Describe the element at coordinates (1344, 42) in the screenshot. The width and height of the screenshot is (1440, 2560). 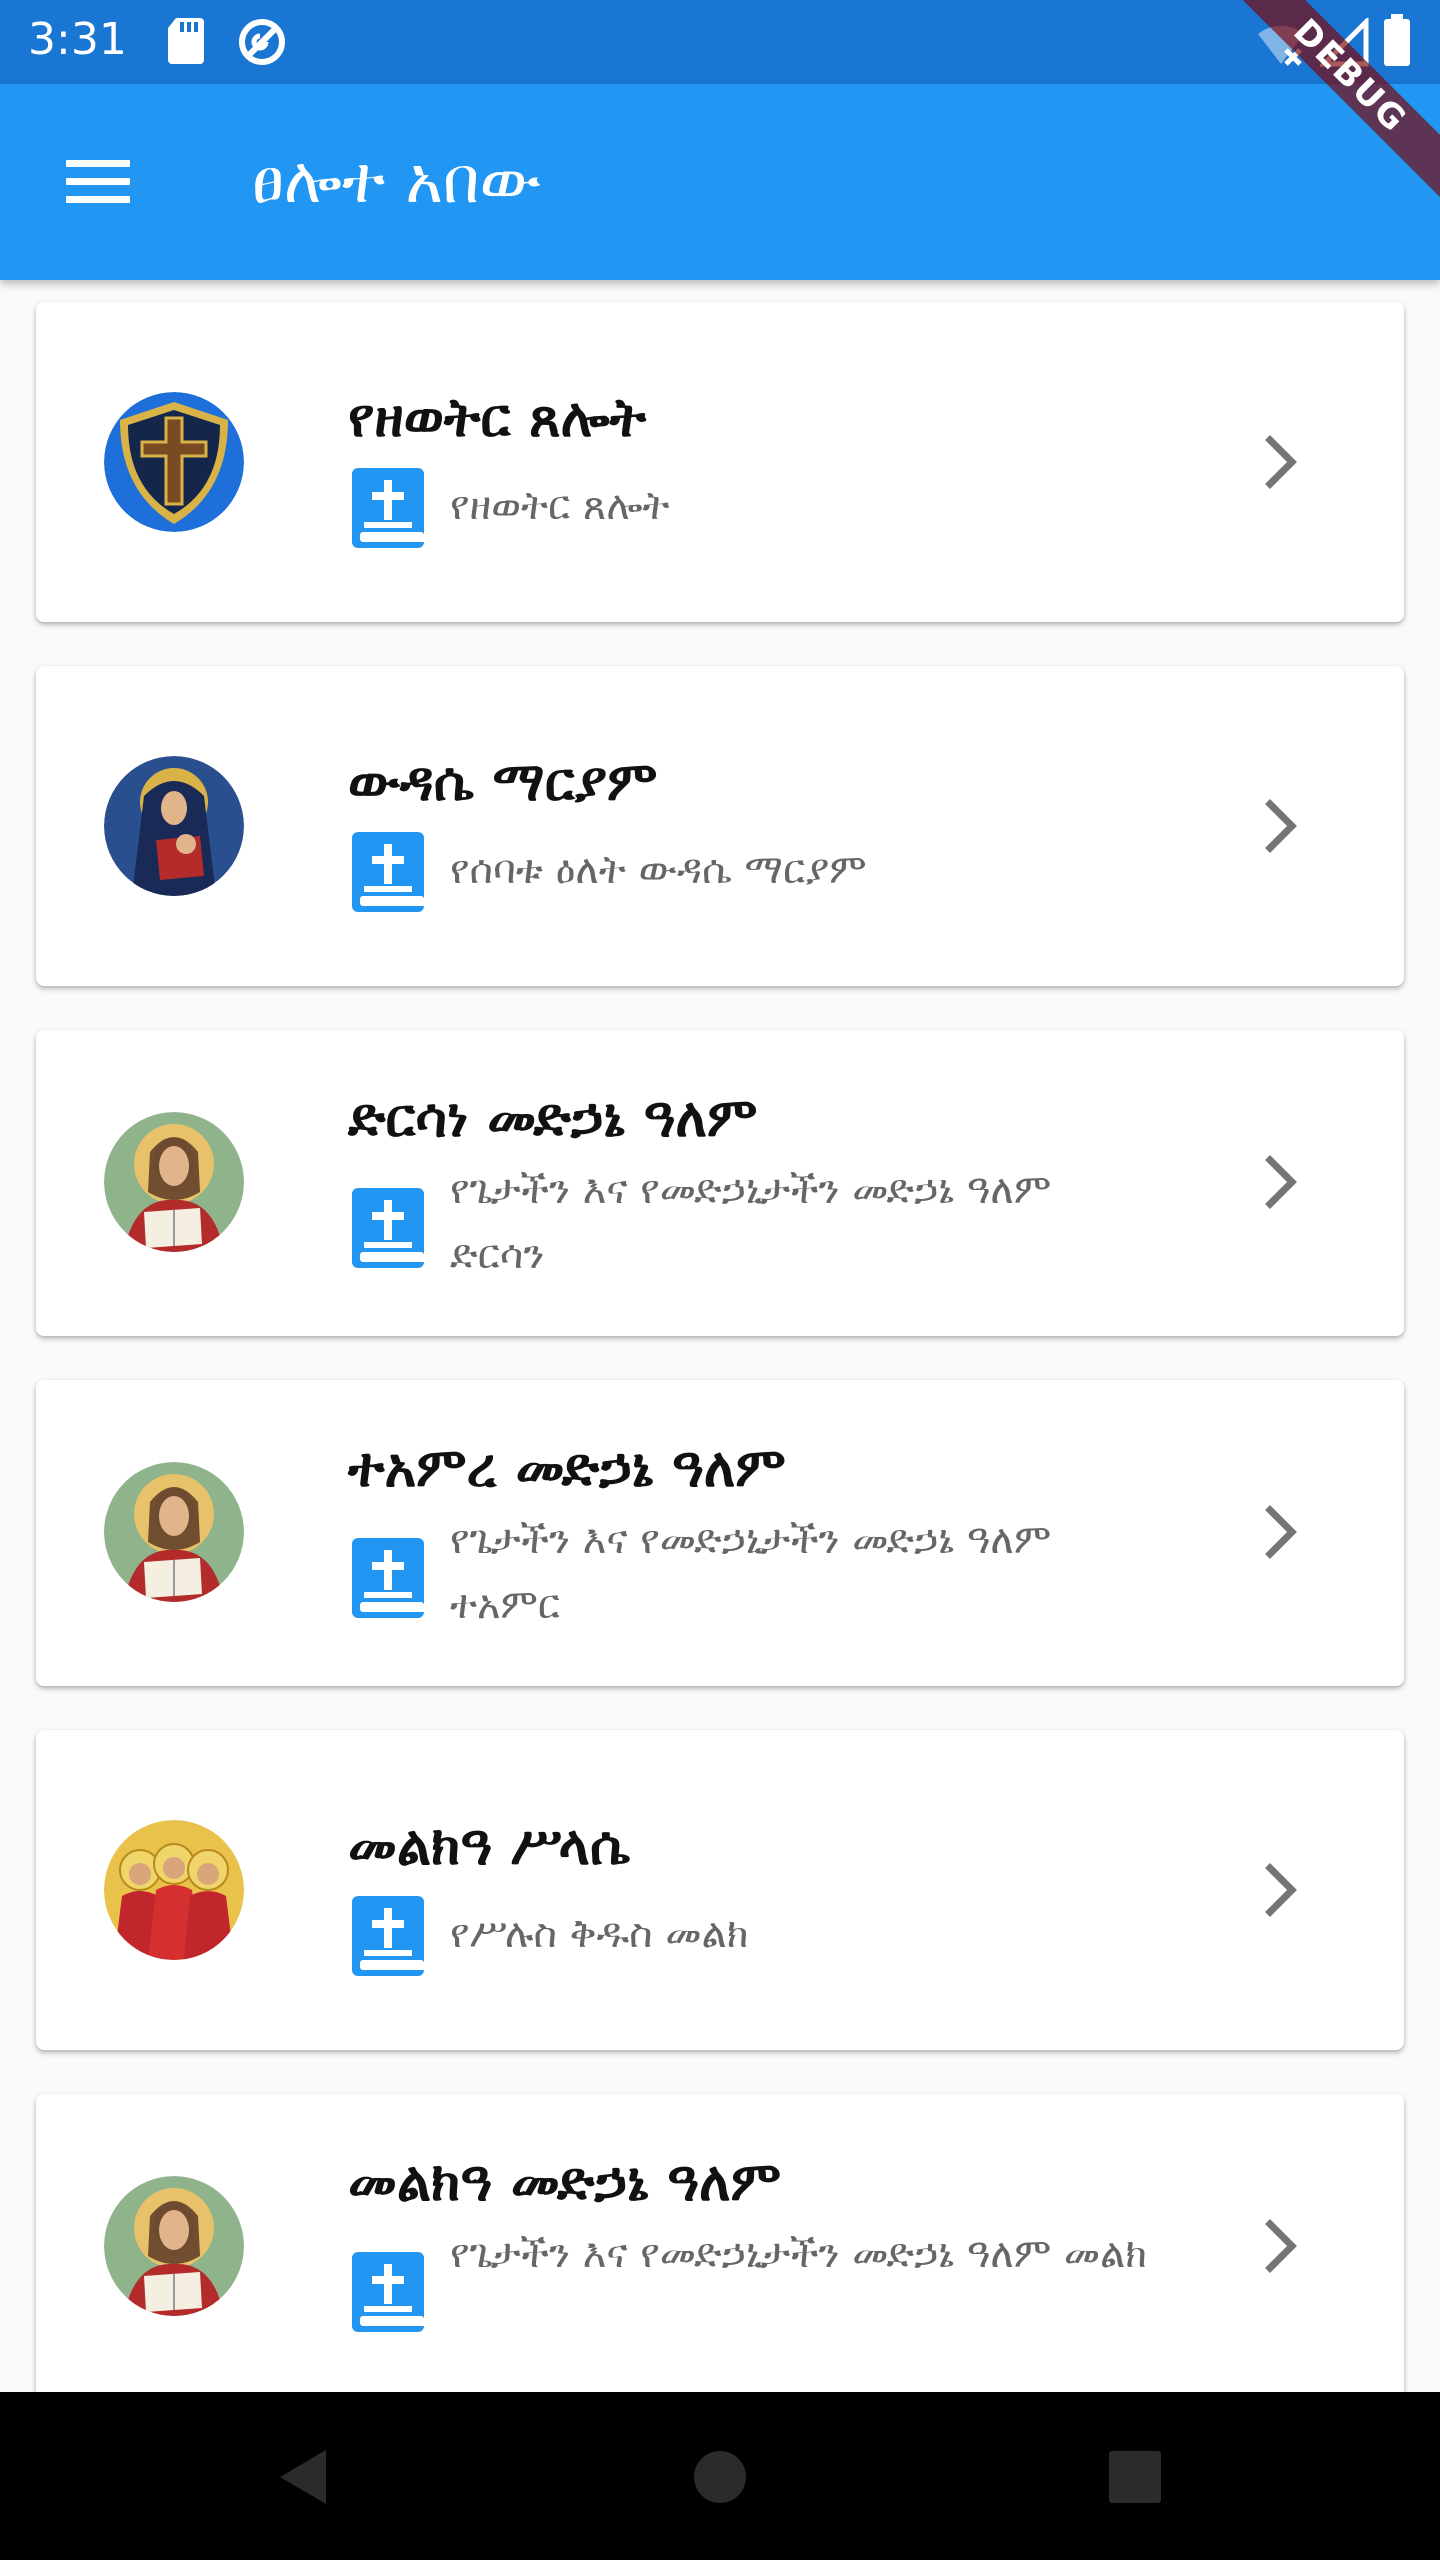
I see `signal-icon` at that location.